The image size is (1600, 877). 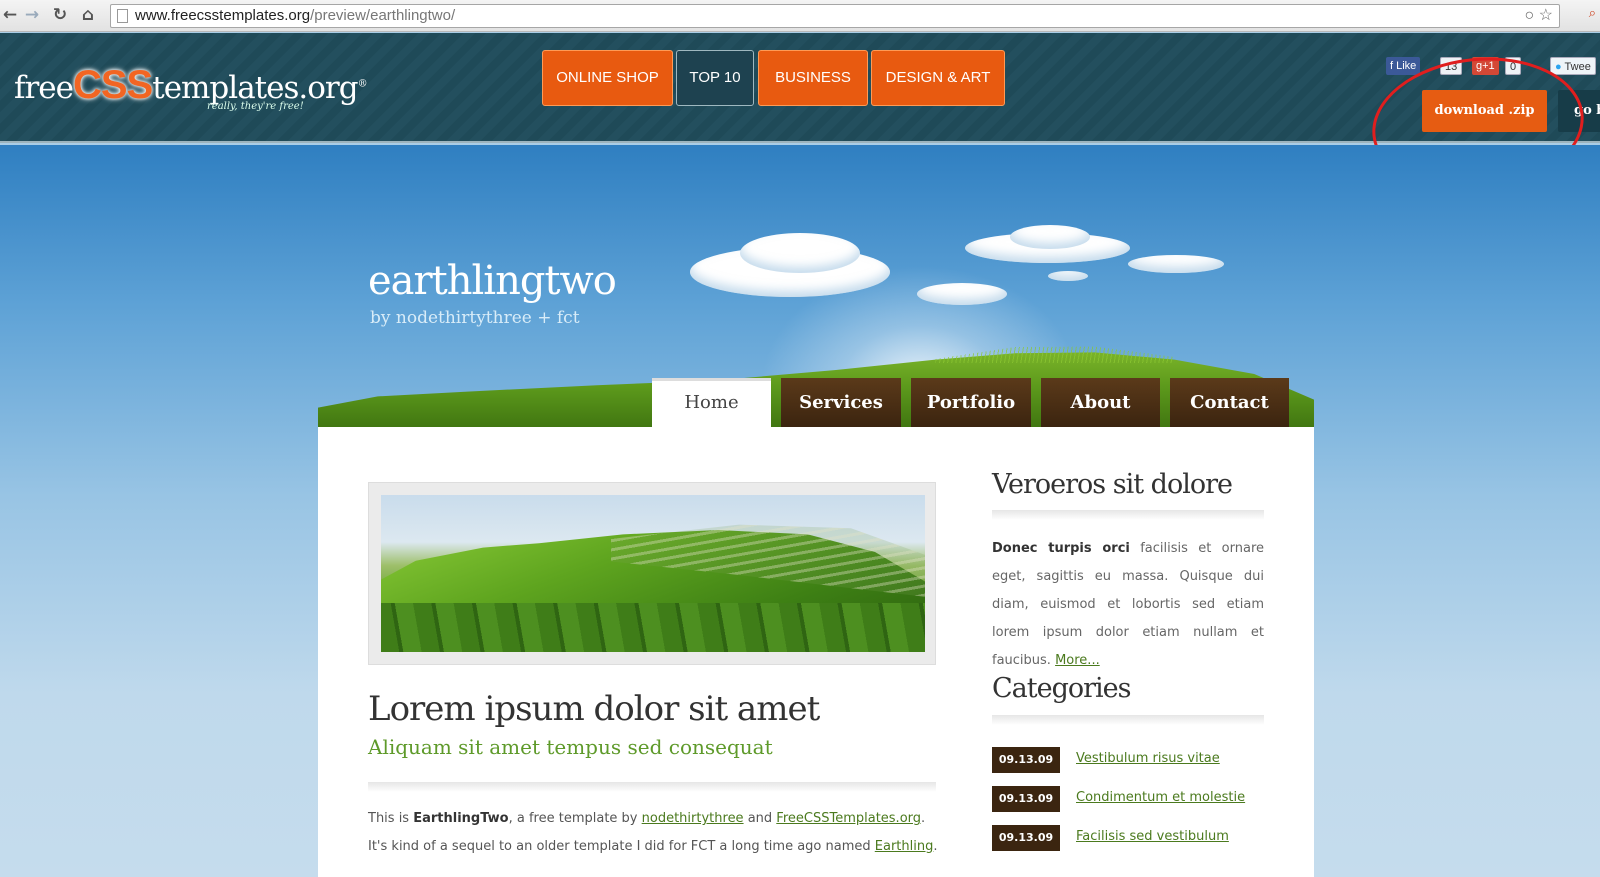 I want to click on bookmark-star-icon: ○ ☆, so click(x=1539, y=16).